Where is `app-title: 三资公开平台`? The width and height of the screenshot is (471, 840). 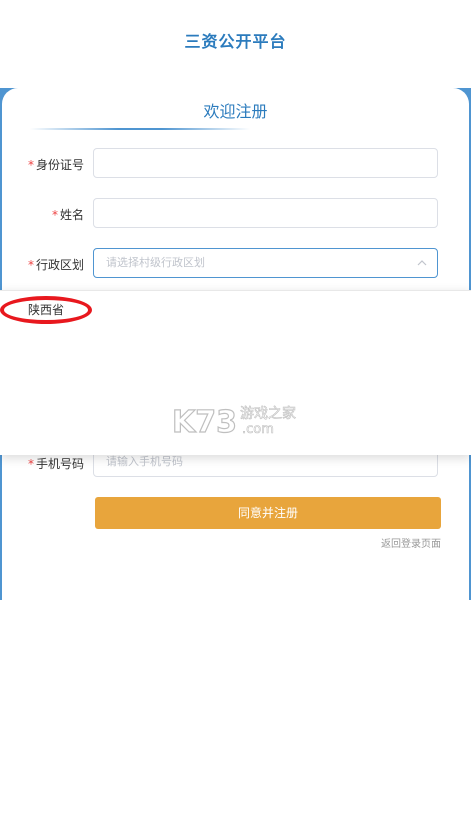
app-title: 三资公开平台 is located at coordinates (235, 41).